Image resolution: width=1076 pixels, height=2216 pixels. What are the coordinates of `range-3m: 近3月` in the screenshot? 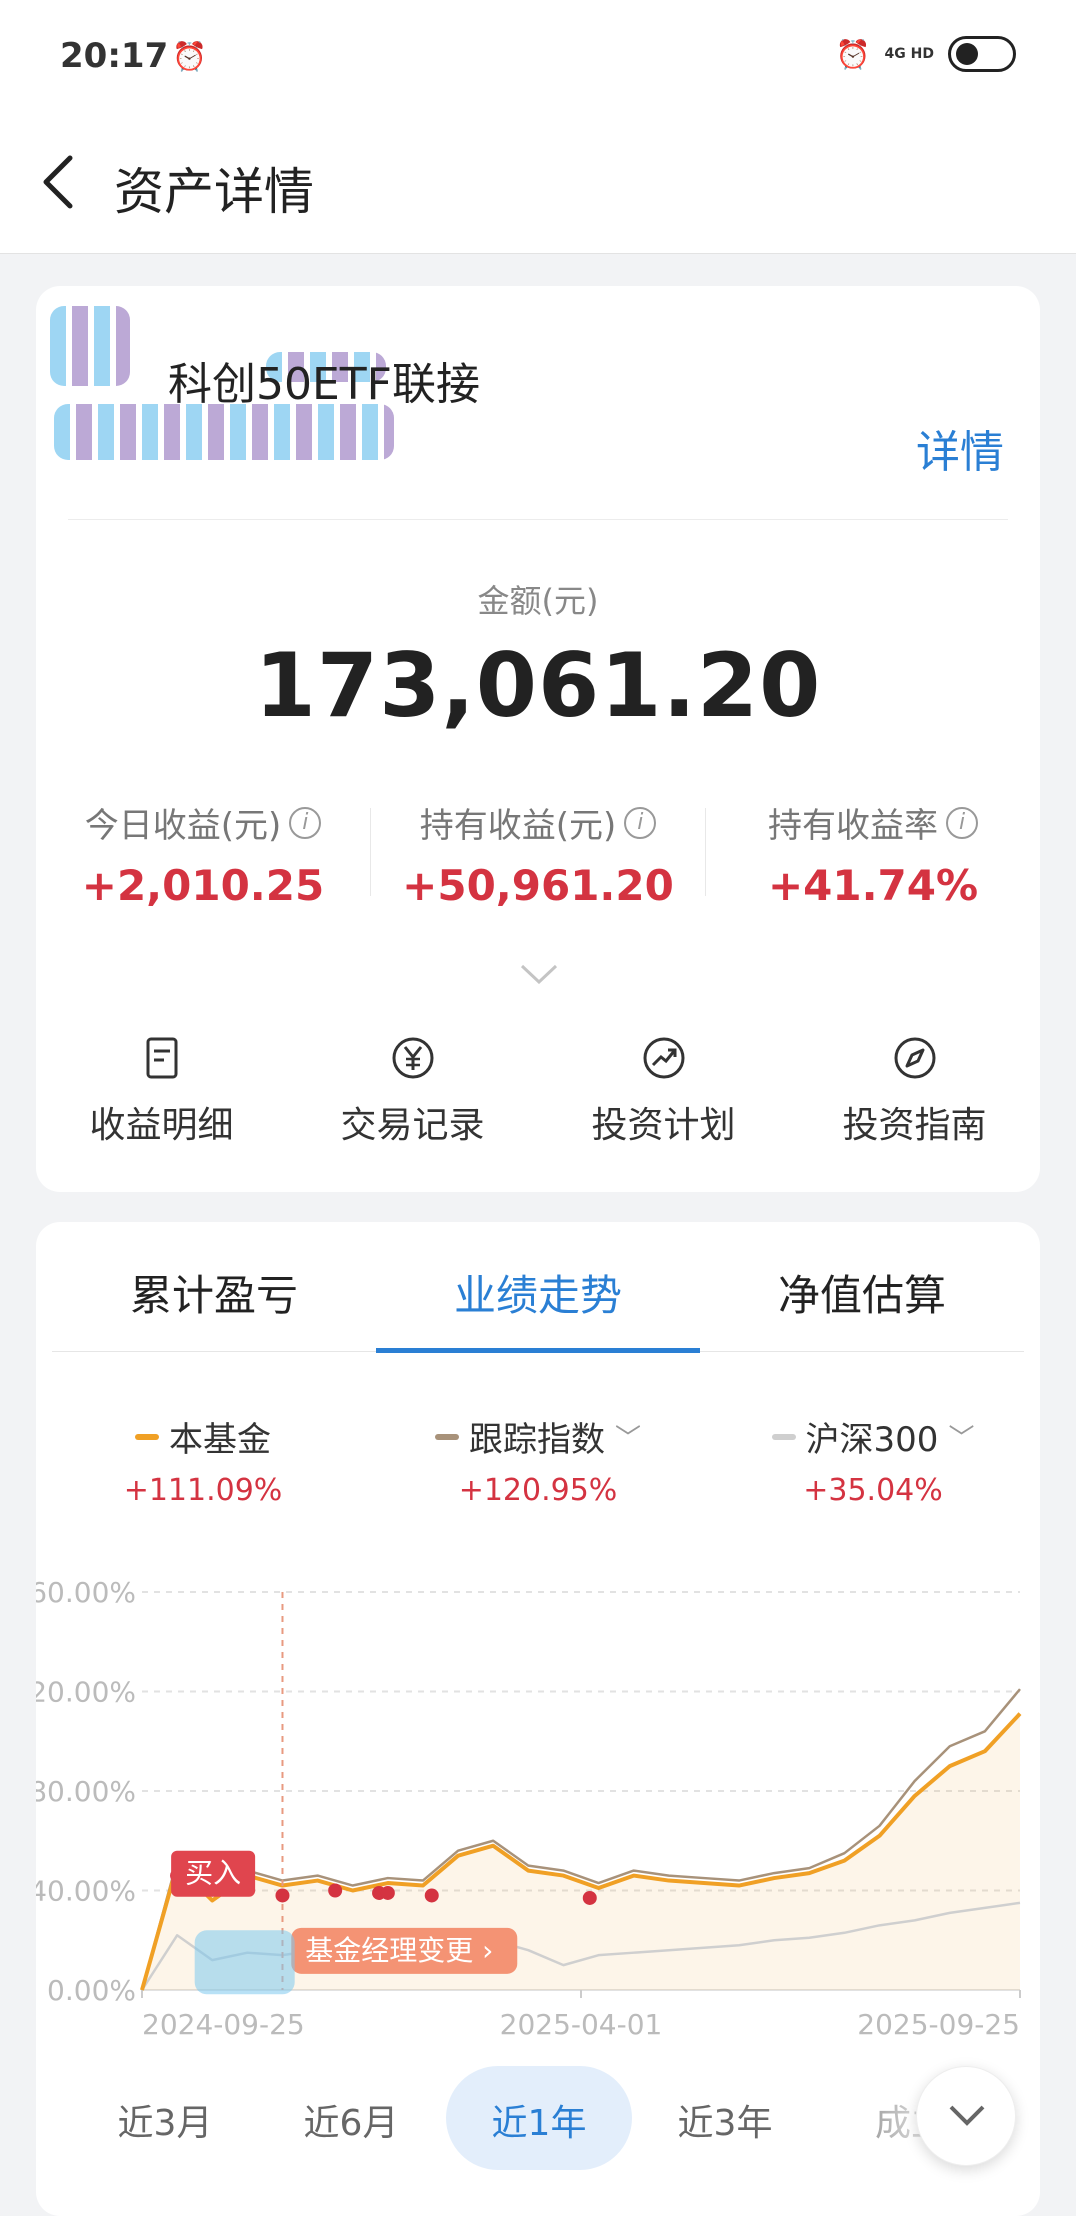 It's located at (165, 2120).